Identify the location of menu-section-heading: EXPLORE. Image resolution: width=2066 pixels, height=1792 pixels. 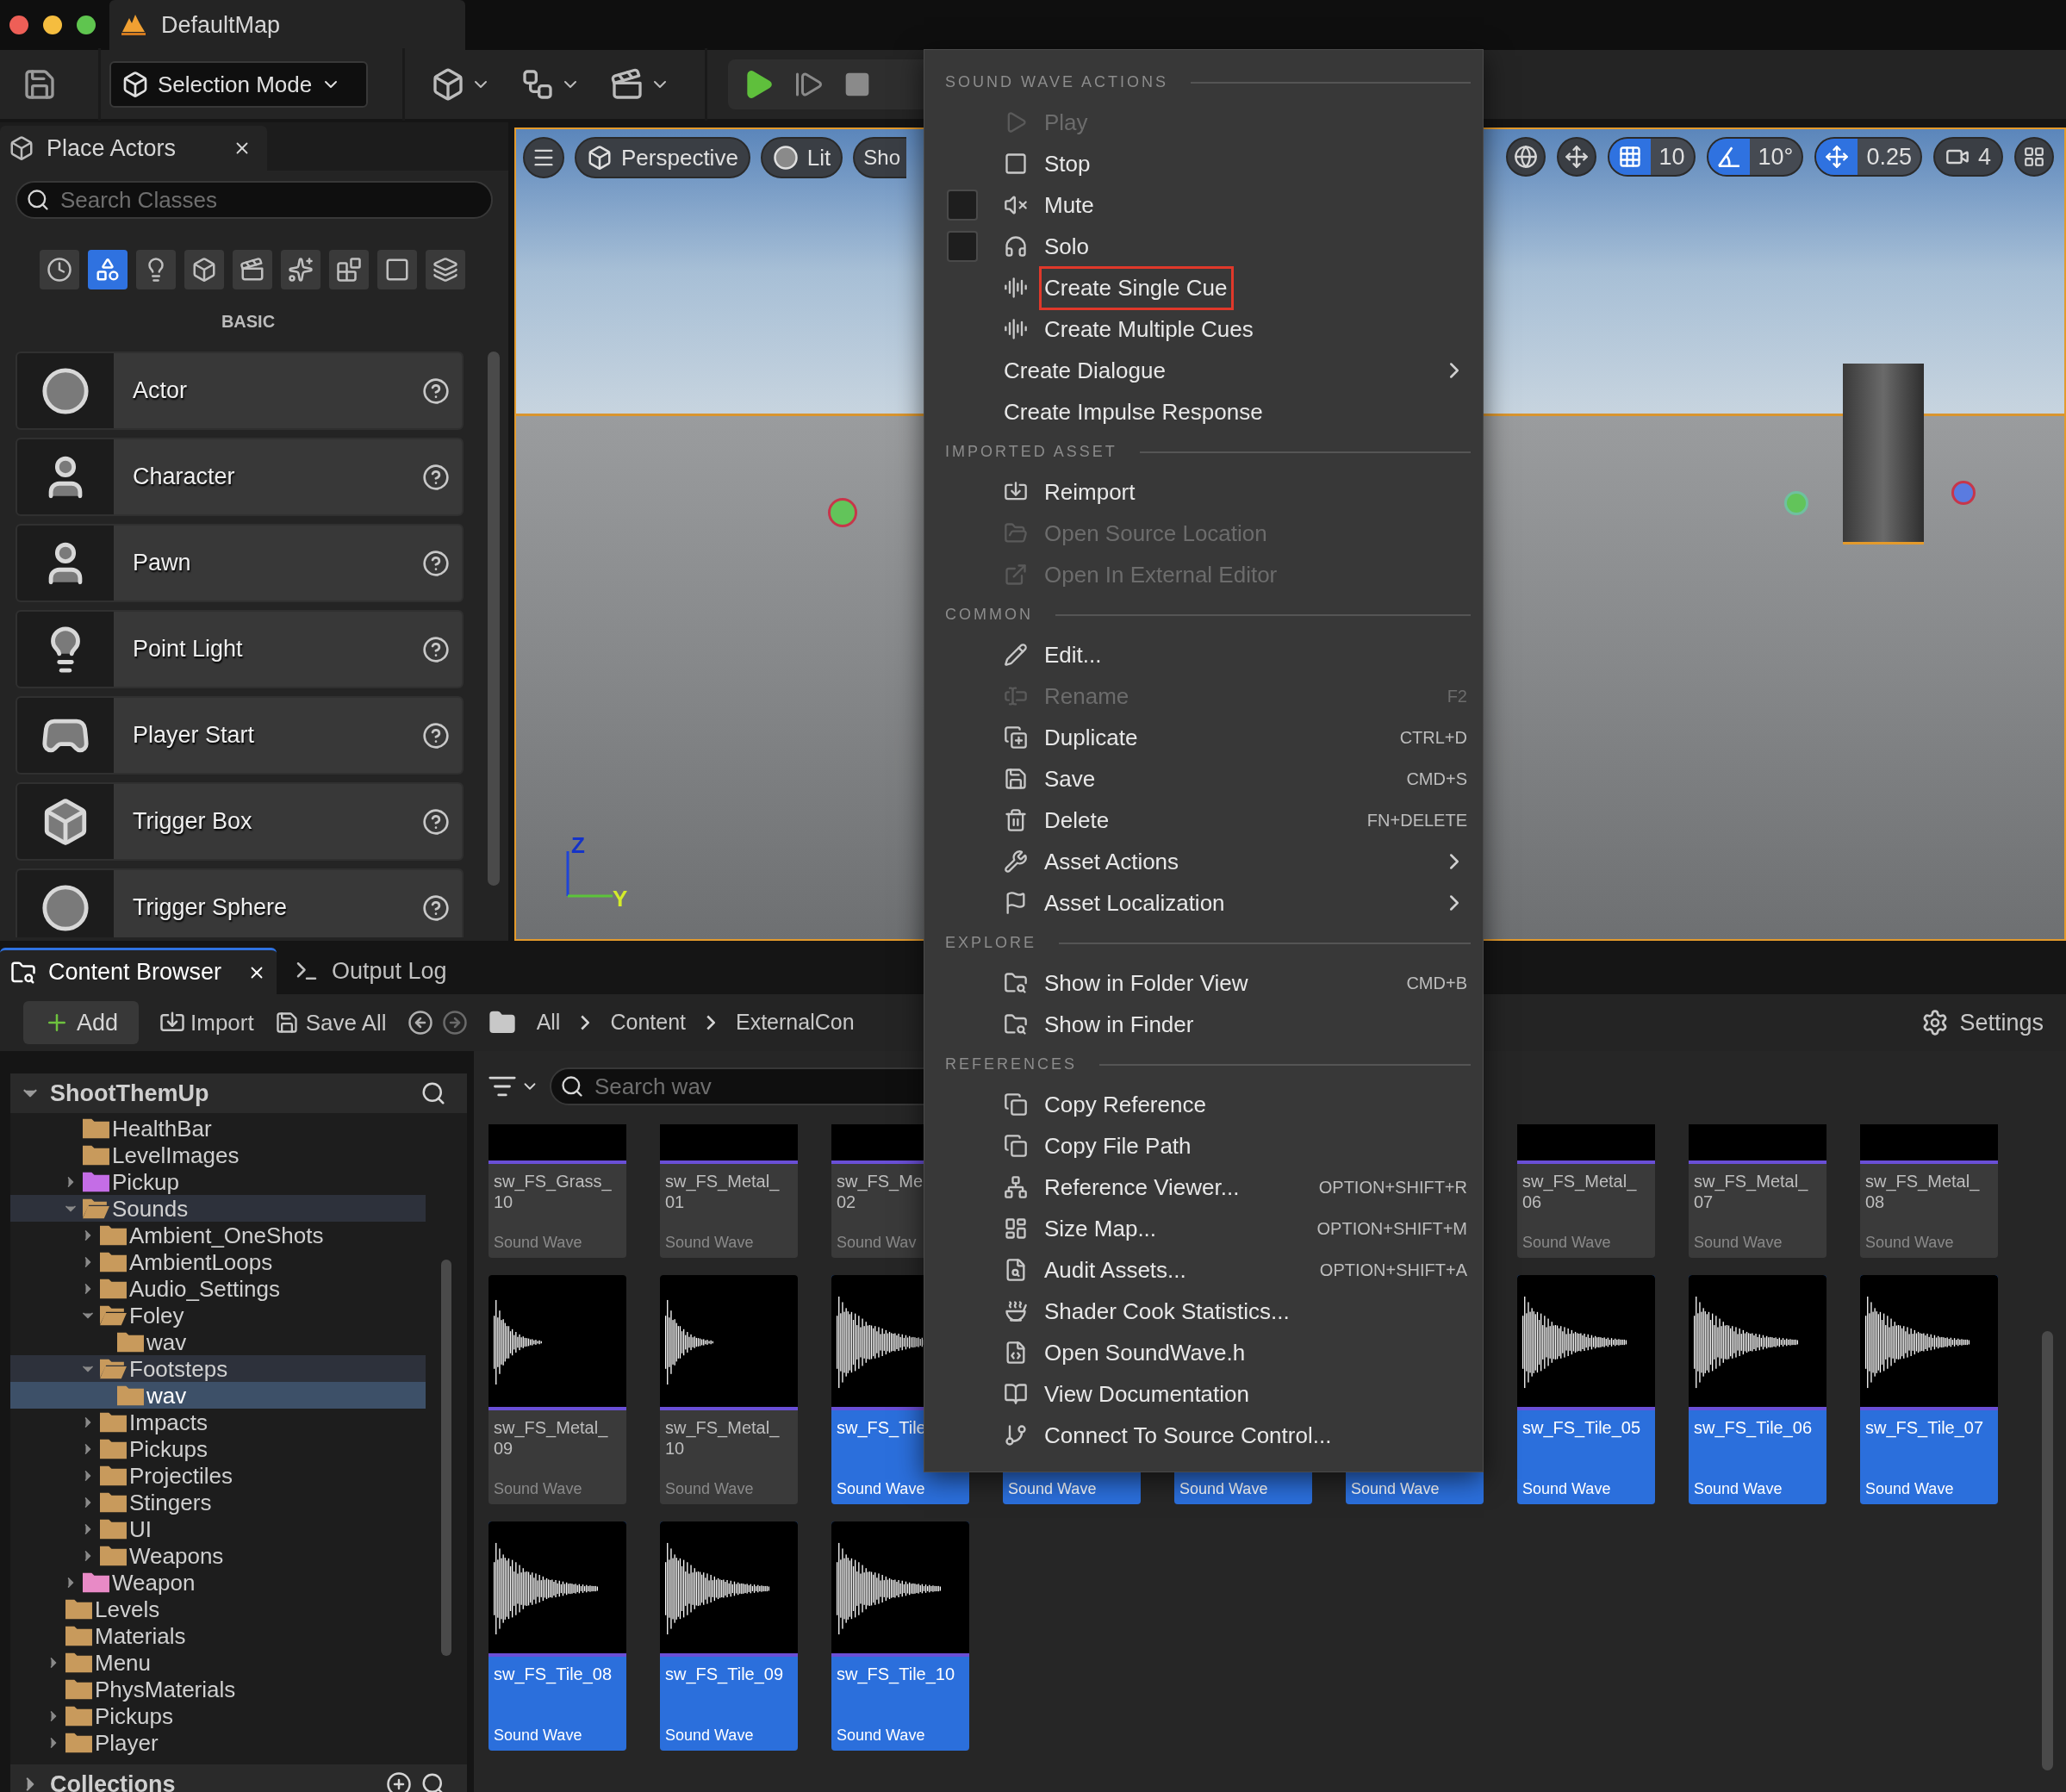
(991, 943).